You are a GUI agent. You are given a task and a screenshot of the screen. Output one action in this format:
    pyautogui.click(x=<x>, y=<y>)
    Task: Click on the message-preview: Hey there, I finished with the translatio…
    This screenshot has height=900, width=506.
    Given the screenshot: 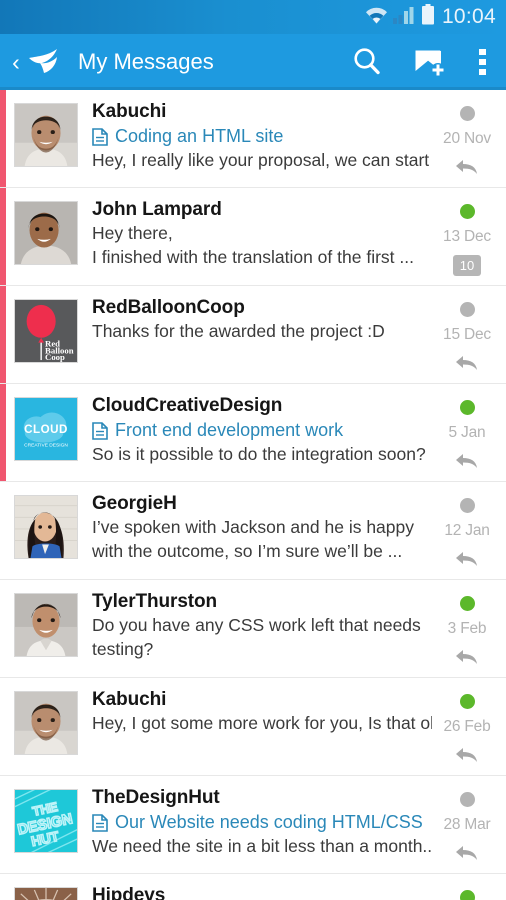 What is the action you would take?
    pyautogui.click(x=262, y=246)
    